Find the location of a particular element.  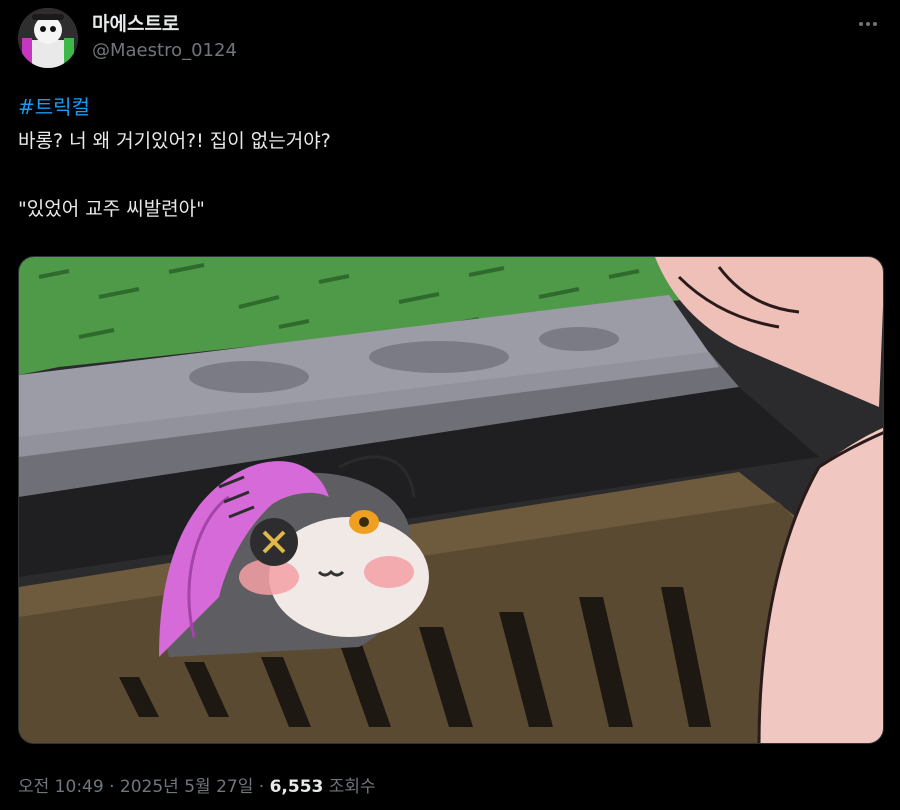

tweet-time: 오전 10:49 is located at coordinates (61, 787).